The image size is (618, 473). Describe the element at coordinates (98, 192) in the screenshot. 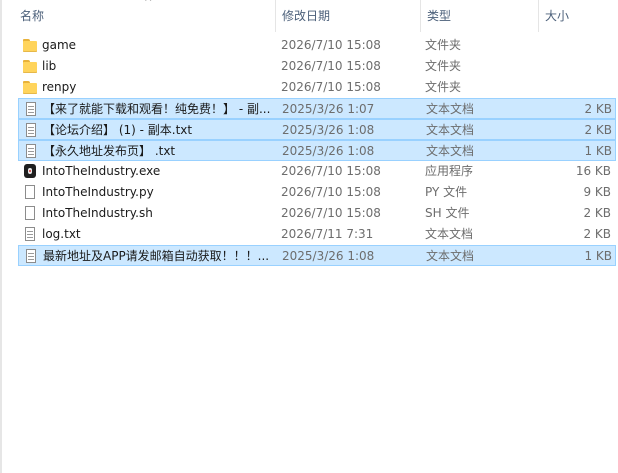

I see `file-name: IntoTheIndustry.py` at that location.